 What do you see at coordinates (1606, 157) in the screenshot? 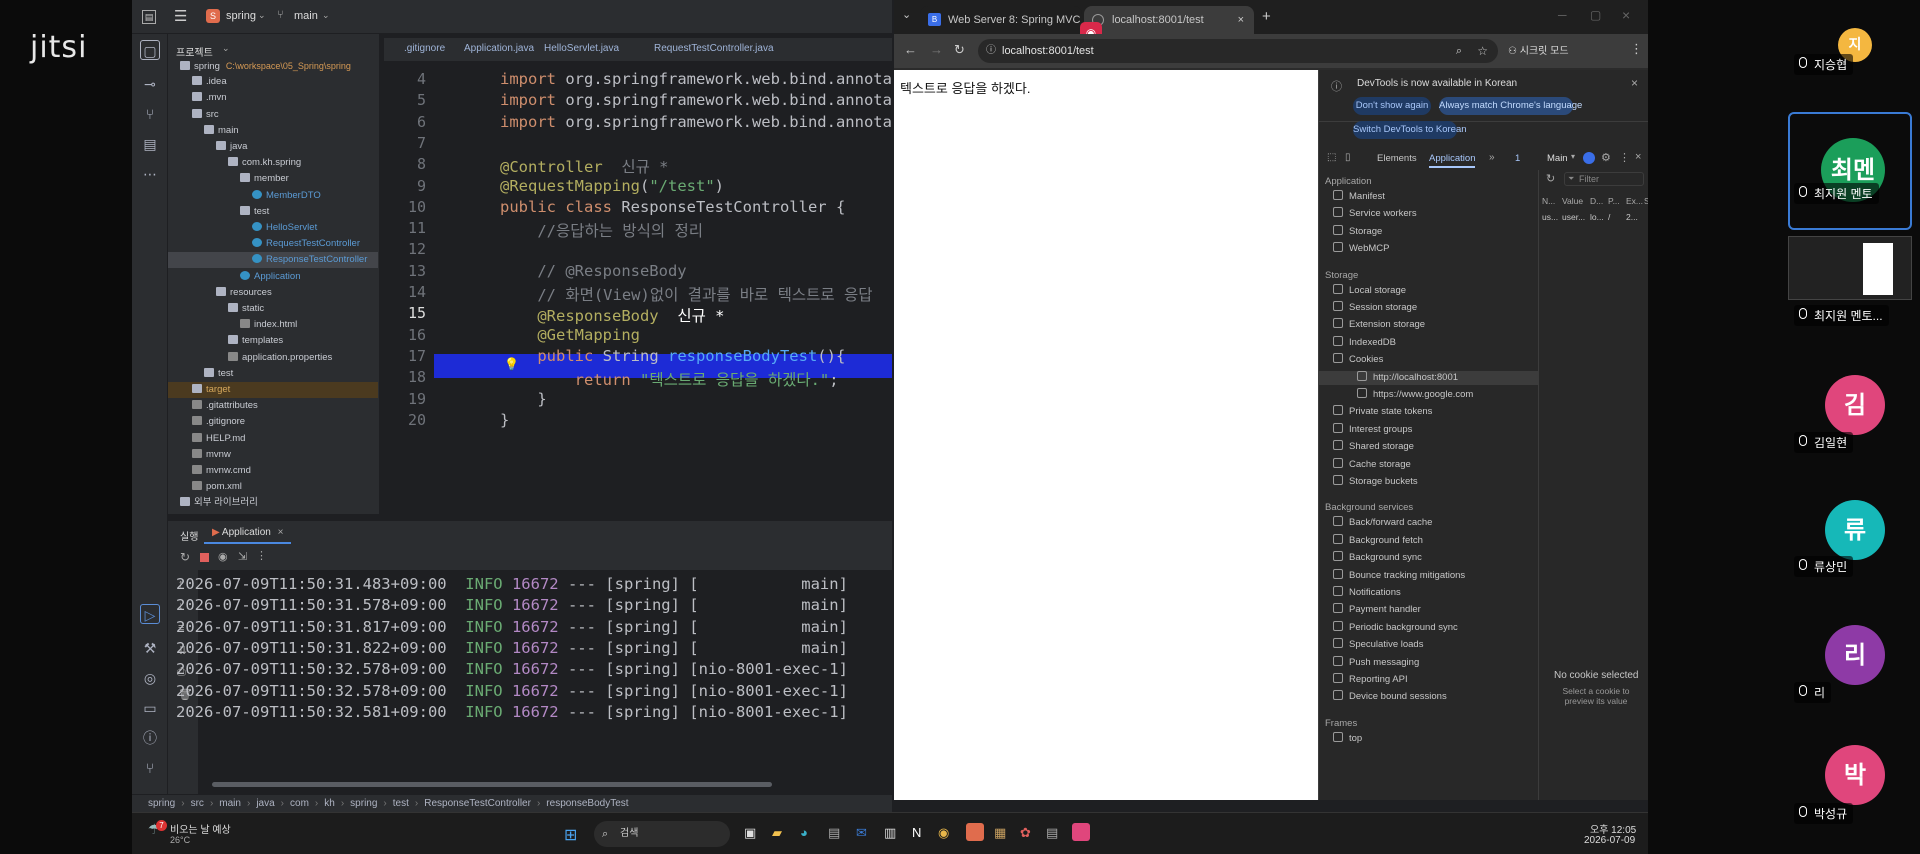
I see `settings-gear-icon: ⚙` at bounding box center [1606, 157].